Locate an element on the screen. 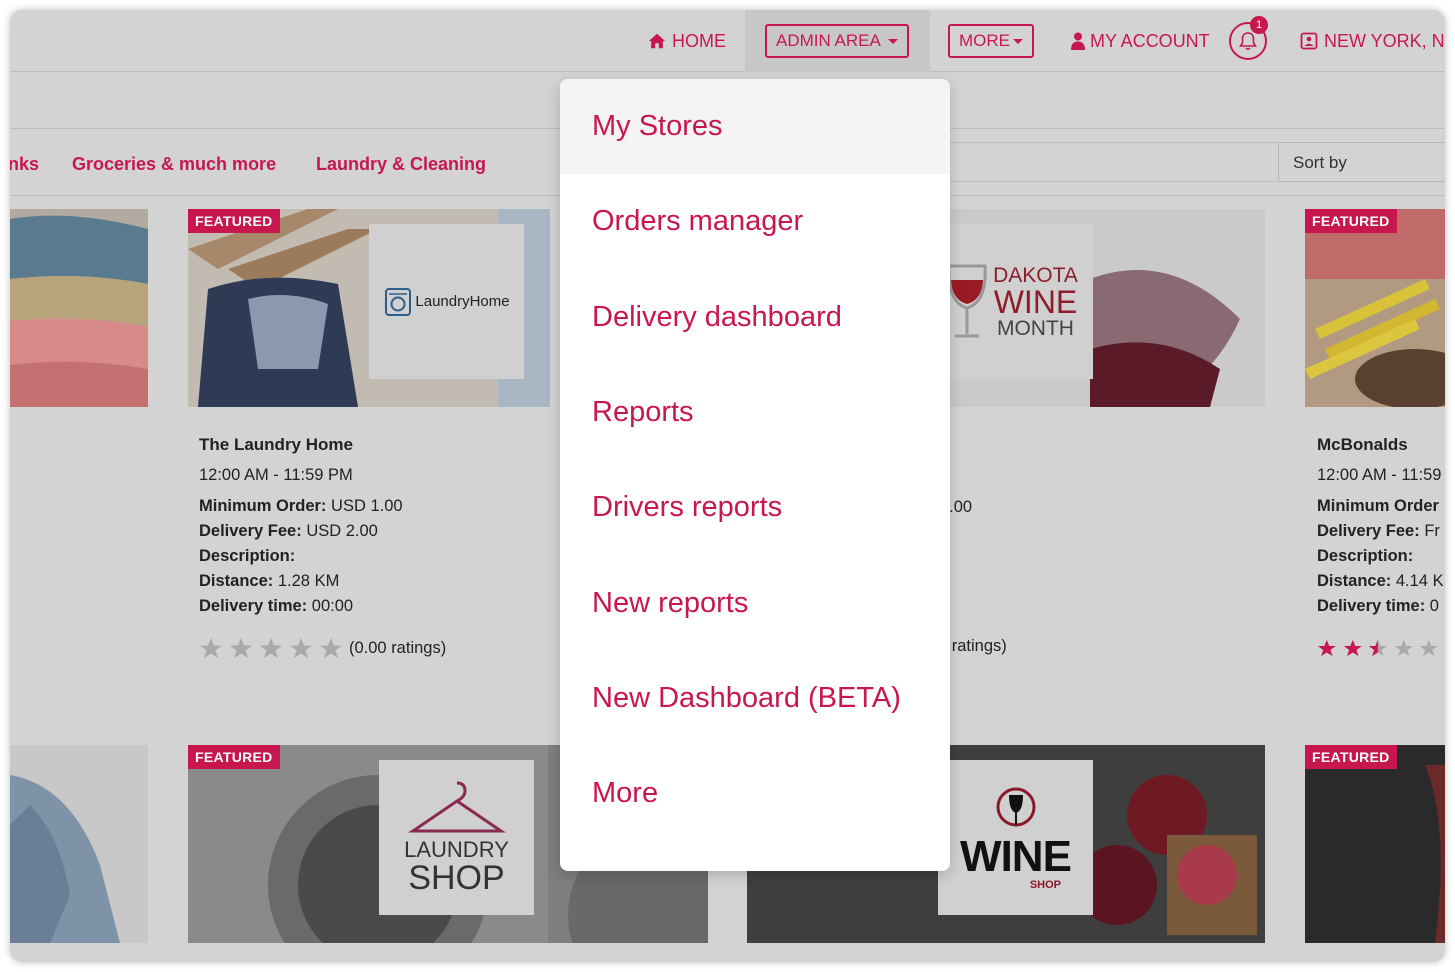 This screenshot has height=972, width=1455. store-image-denim is located at coordinates (79, 844).